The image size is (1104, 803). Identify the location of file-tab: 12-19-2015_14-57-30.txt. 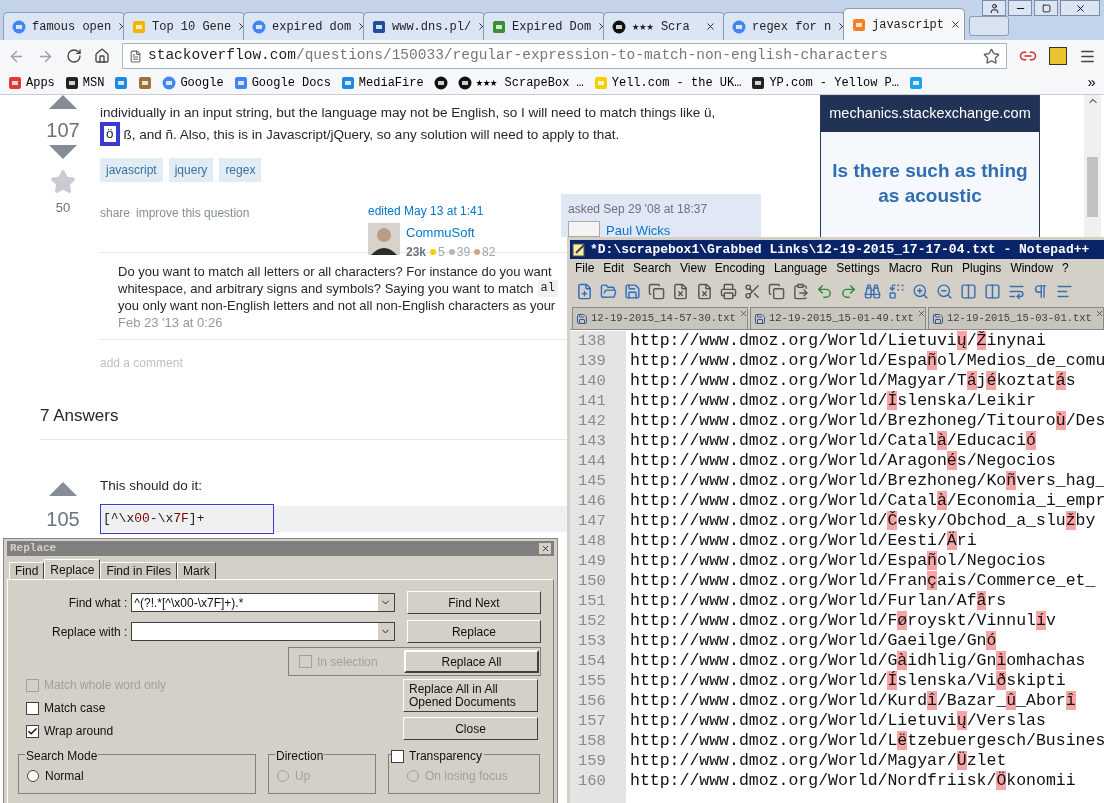
(660, 318).